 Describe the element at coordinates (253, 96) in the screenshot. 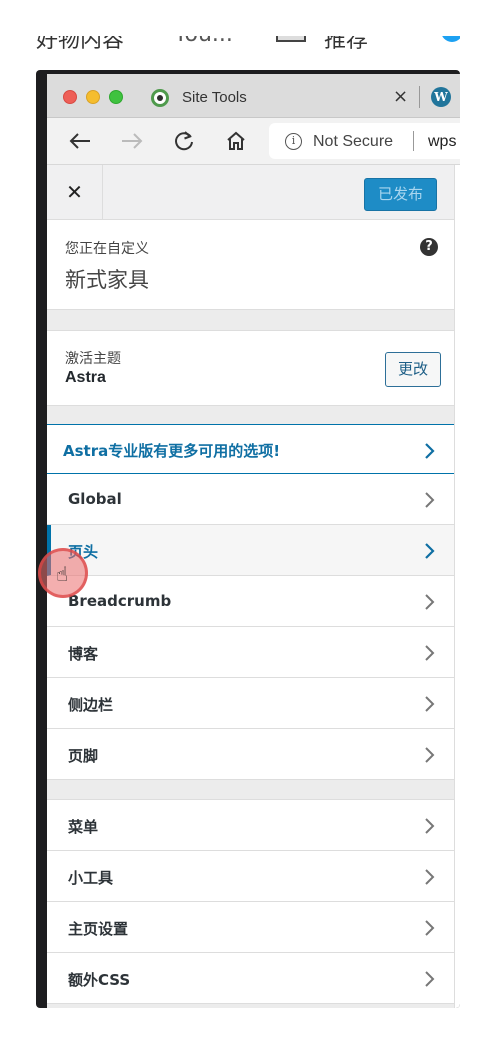

I see `tab-bar: Site Tools × W` at that location.